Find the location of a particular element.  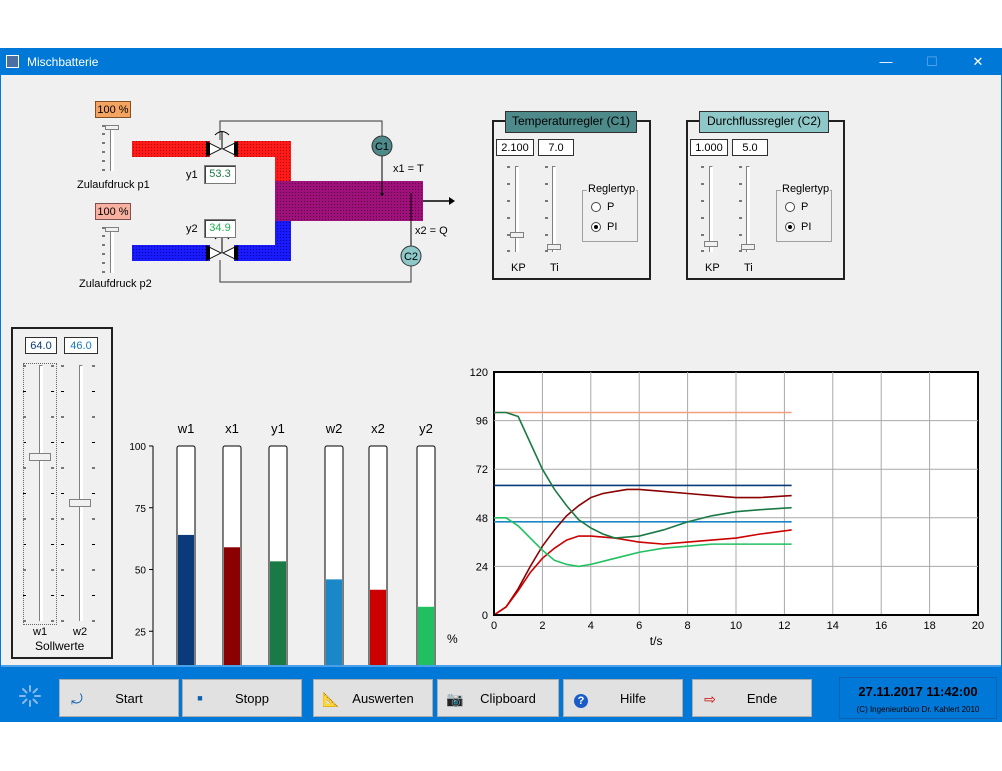

cold-pipe-out is located at coordinates (262, 241).